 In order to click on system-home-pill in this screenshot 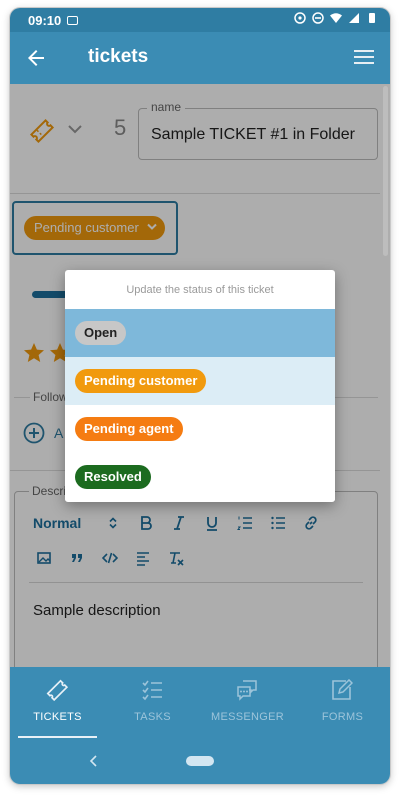, I will do `click(200, 761)`.